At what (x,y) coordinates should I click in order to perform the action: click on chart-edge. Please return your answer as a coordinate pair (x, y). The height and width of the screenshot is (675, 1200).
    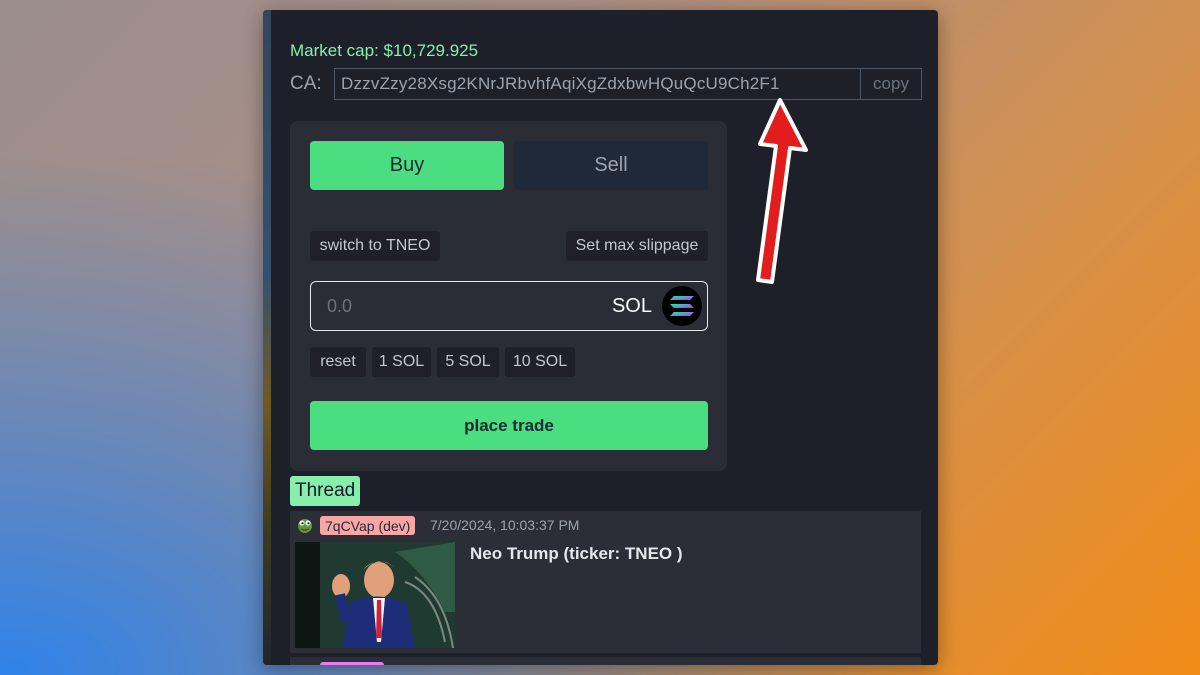
    Looking at the image, I should click on (267, 337).